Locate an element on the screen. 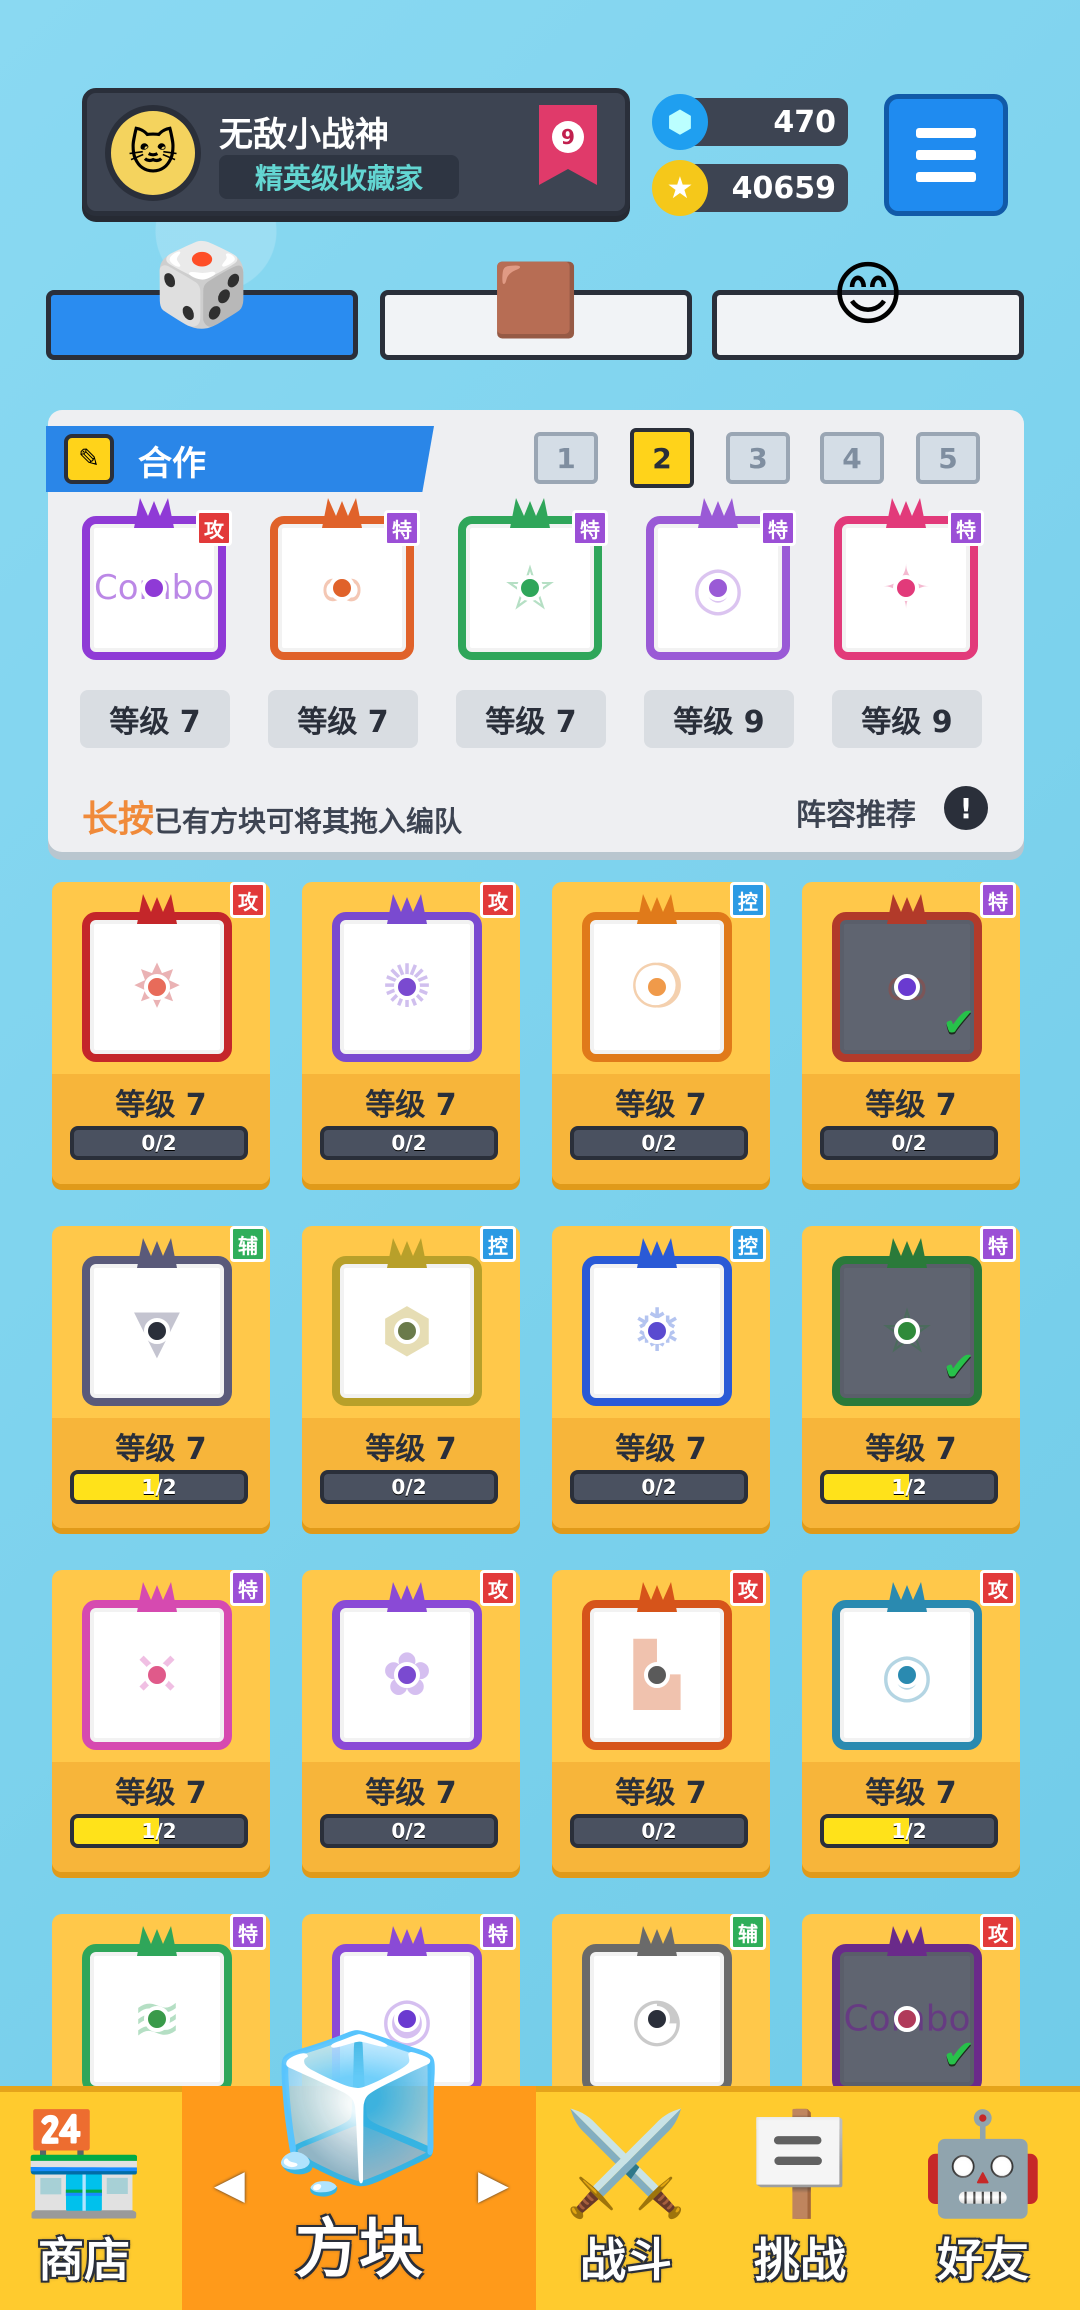 The width and height of the screenshot is (1080, 2310). page-button-4: 4 is located at coordinates (852, 458).